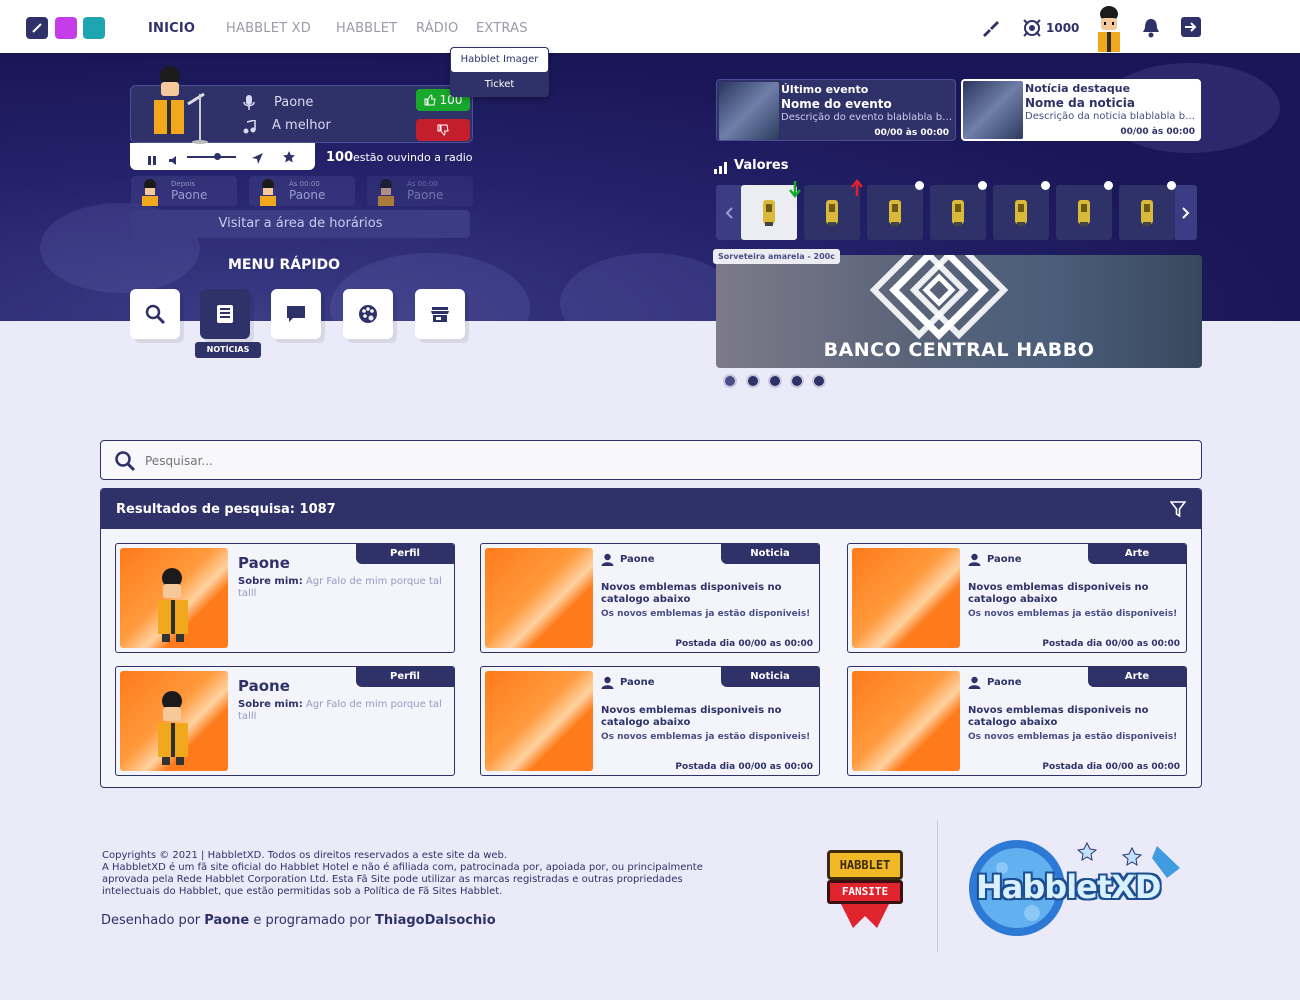 The height and width of the screenshot is (1000, 1300). What do you see at coordinates (430, 100) in the screenshot?
I see `thumbs-up-icon` at bounding box center [430, 100].